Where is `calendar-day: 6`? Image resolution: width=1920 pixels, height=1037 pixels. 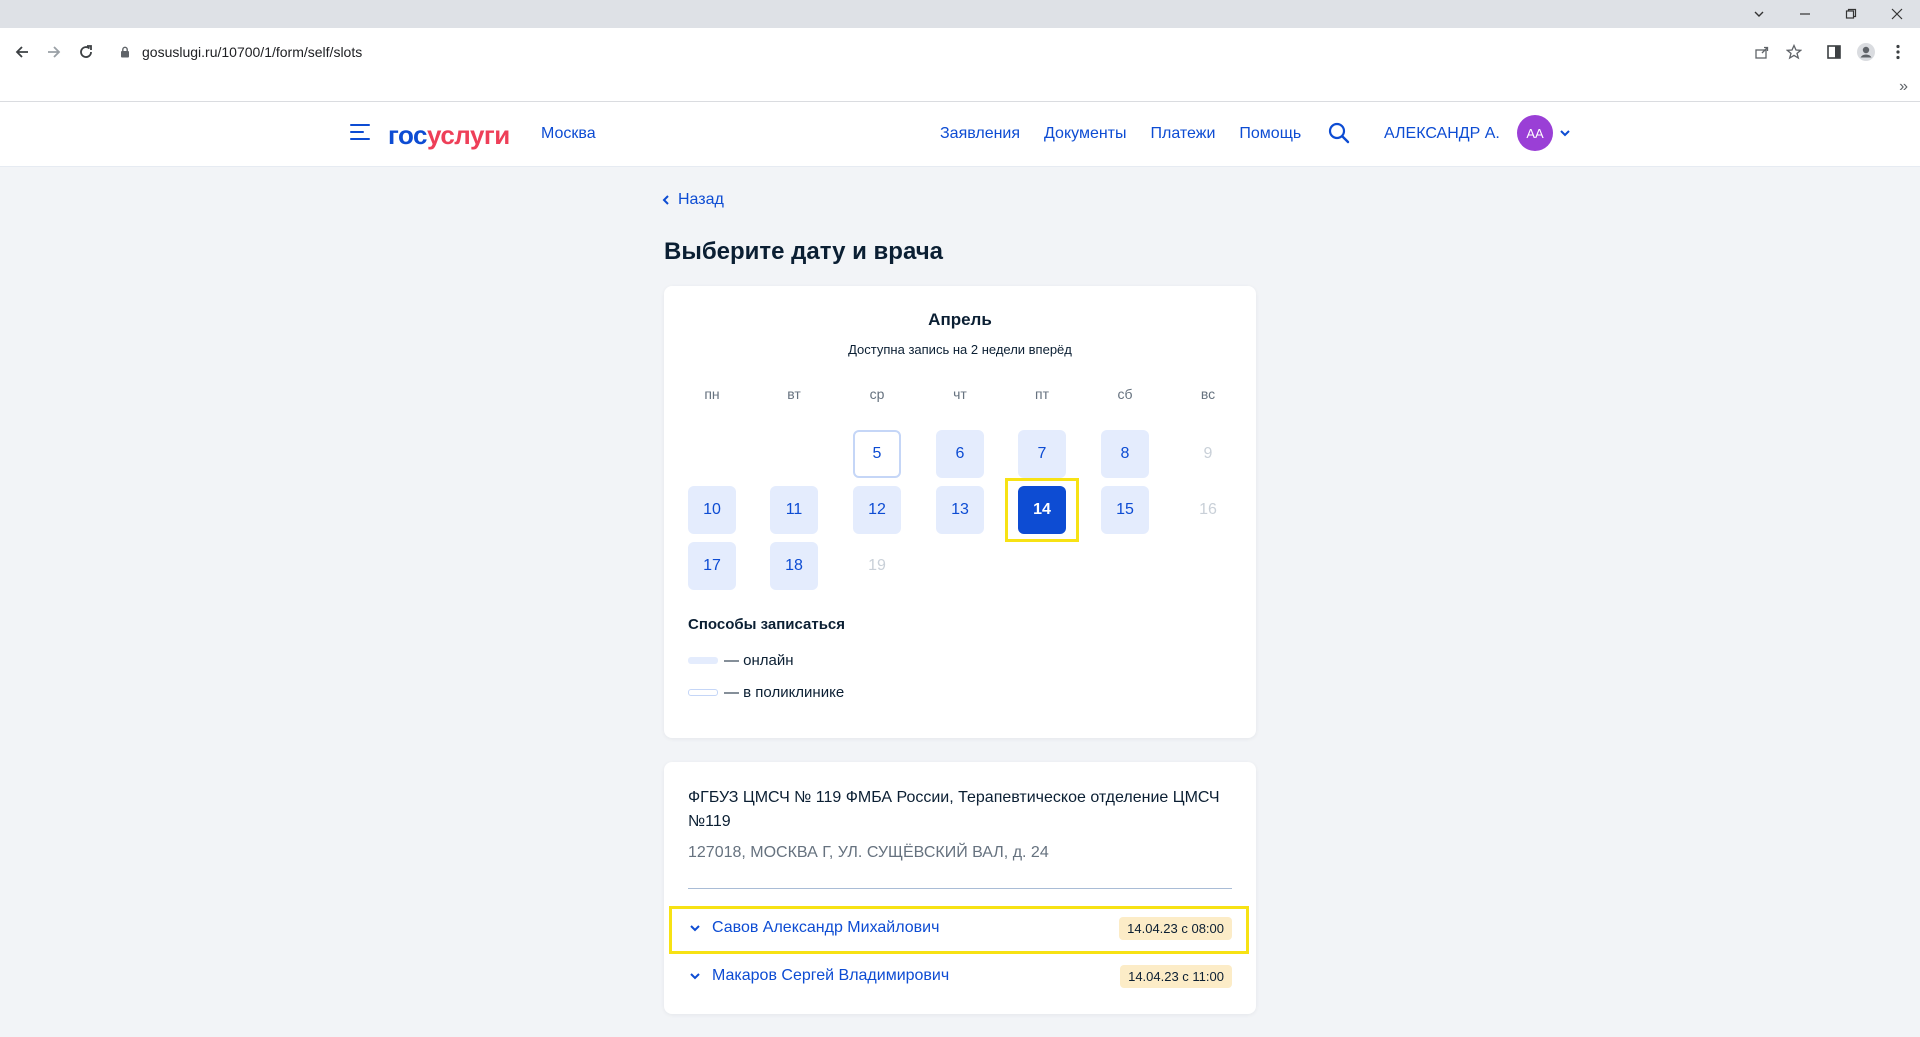 calendar-day: 6 is located at coordinates (960, 454).